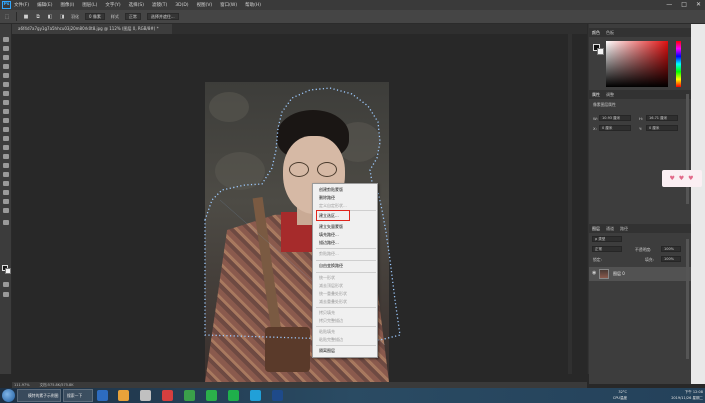 This screenshot has height=403, width=705. Describe the element at coordinates (6, 75) in the screenshot. I see `crop-tool-icon` at that location.